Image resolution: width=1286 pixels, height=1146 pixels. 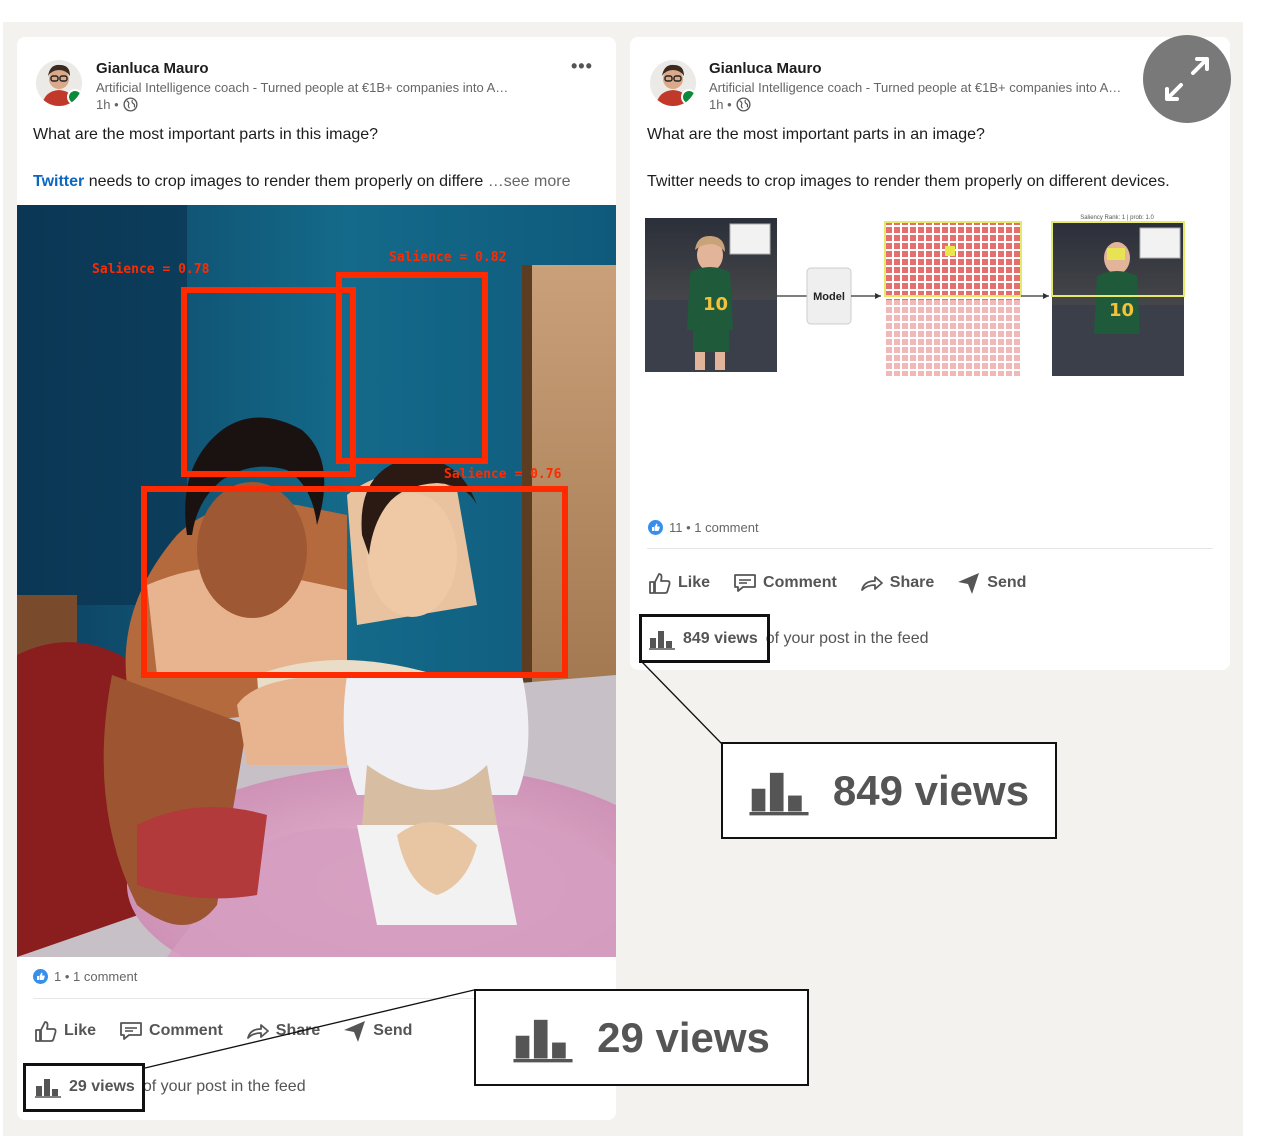 I want to click on left-views-callout: 29 views, so click(x=641, y=1037).